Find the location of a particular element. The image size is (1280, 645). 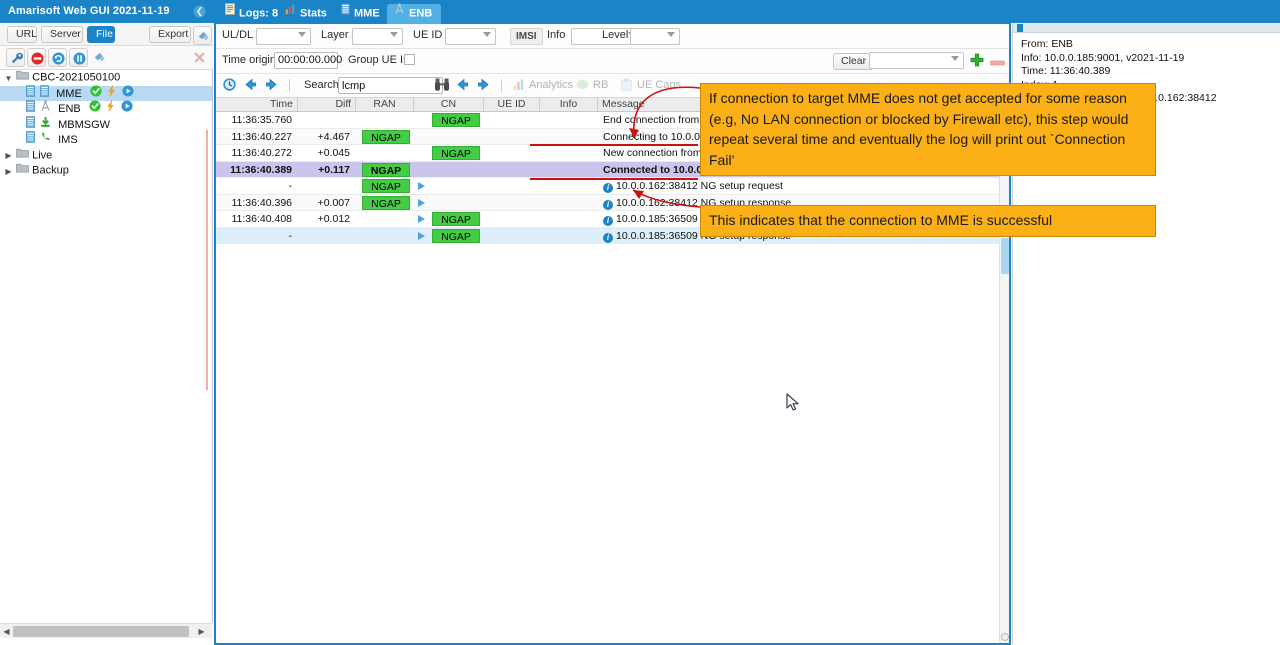

pause-icon is located at coordinates (78, 57).